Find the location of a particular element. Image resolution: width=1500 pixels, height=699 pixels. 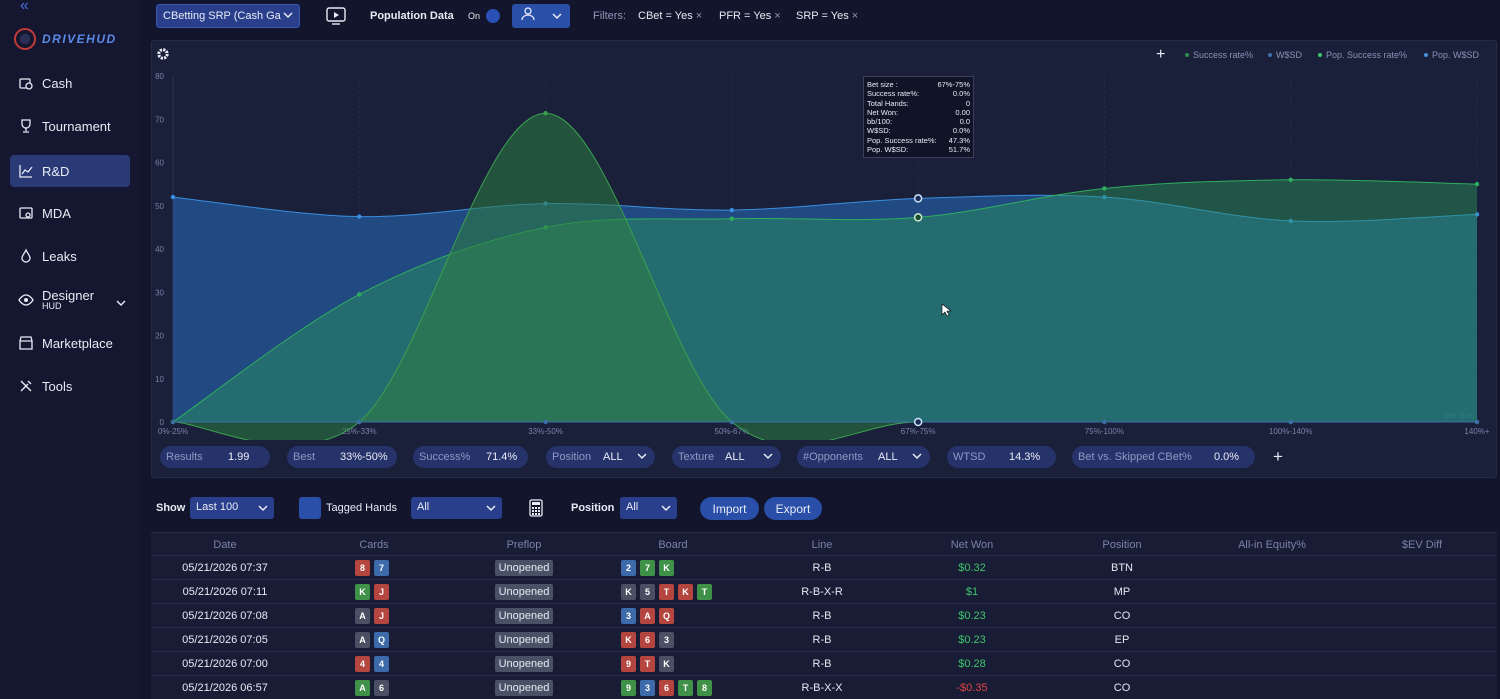

stat-value: ALL is located at coordinates (735, 457).